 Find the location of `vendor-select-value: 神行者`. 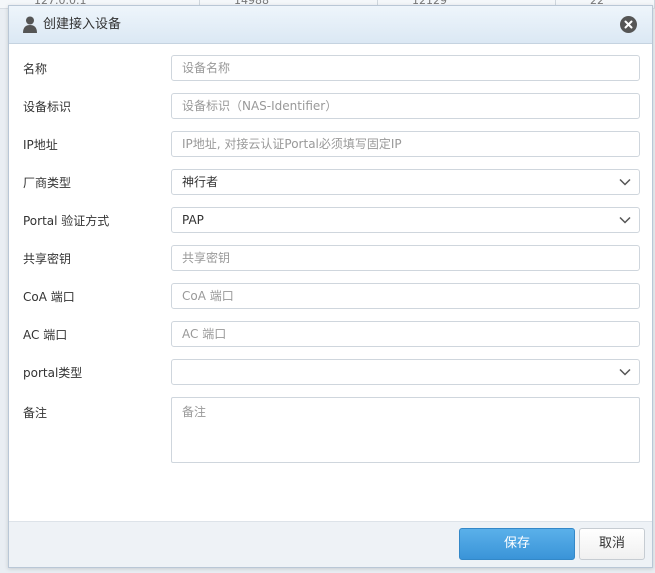

vendor-select-value: 神行者 is located at coordinates (200, 182).